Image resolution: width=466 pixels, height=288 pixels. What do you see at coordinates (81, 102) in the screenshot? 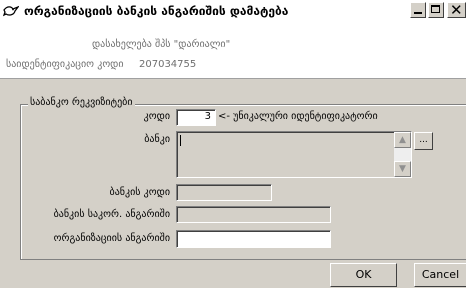
I see `bank-details-group-title: საბანკო რეკვიზიტები` at bounding box center [81, 102].